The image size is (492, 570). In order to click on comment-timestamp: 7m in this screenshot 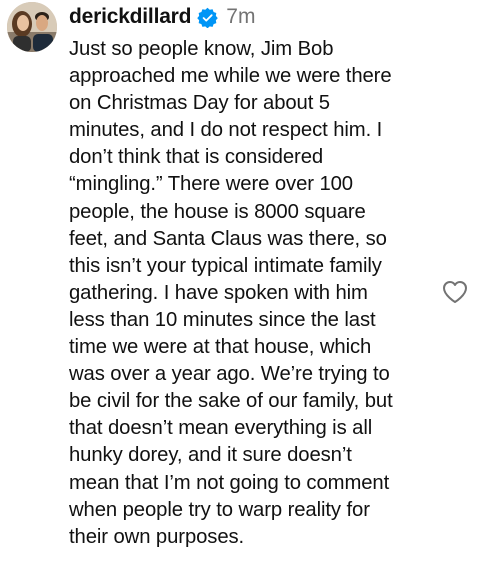, I will do `click(241, 16)`.